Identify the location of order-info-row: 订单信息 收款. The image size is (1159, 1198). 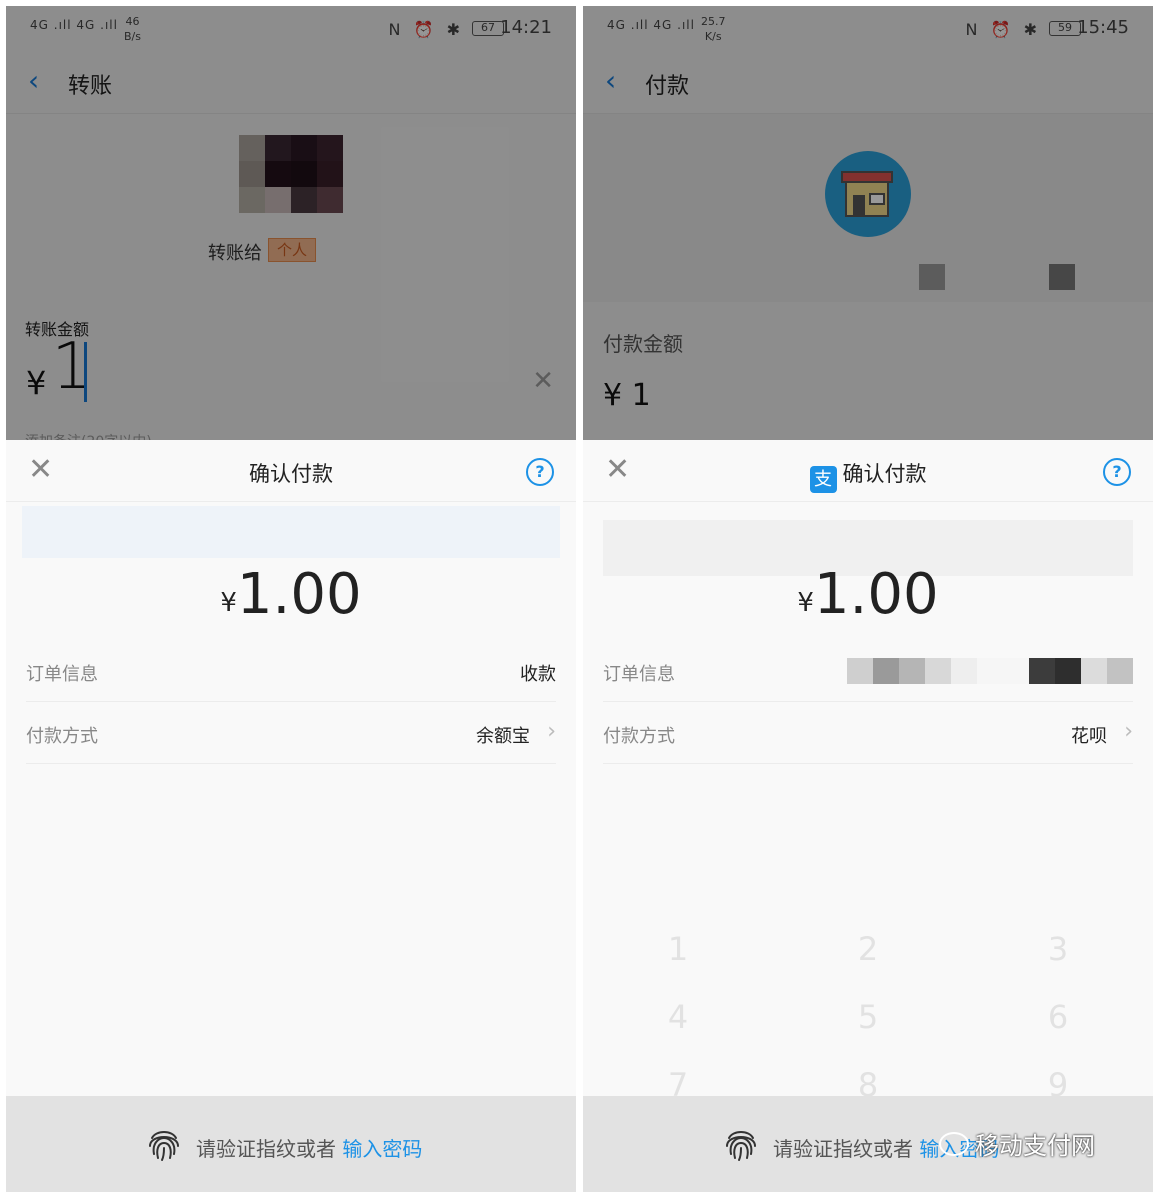
(291, 671).